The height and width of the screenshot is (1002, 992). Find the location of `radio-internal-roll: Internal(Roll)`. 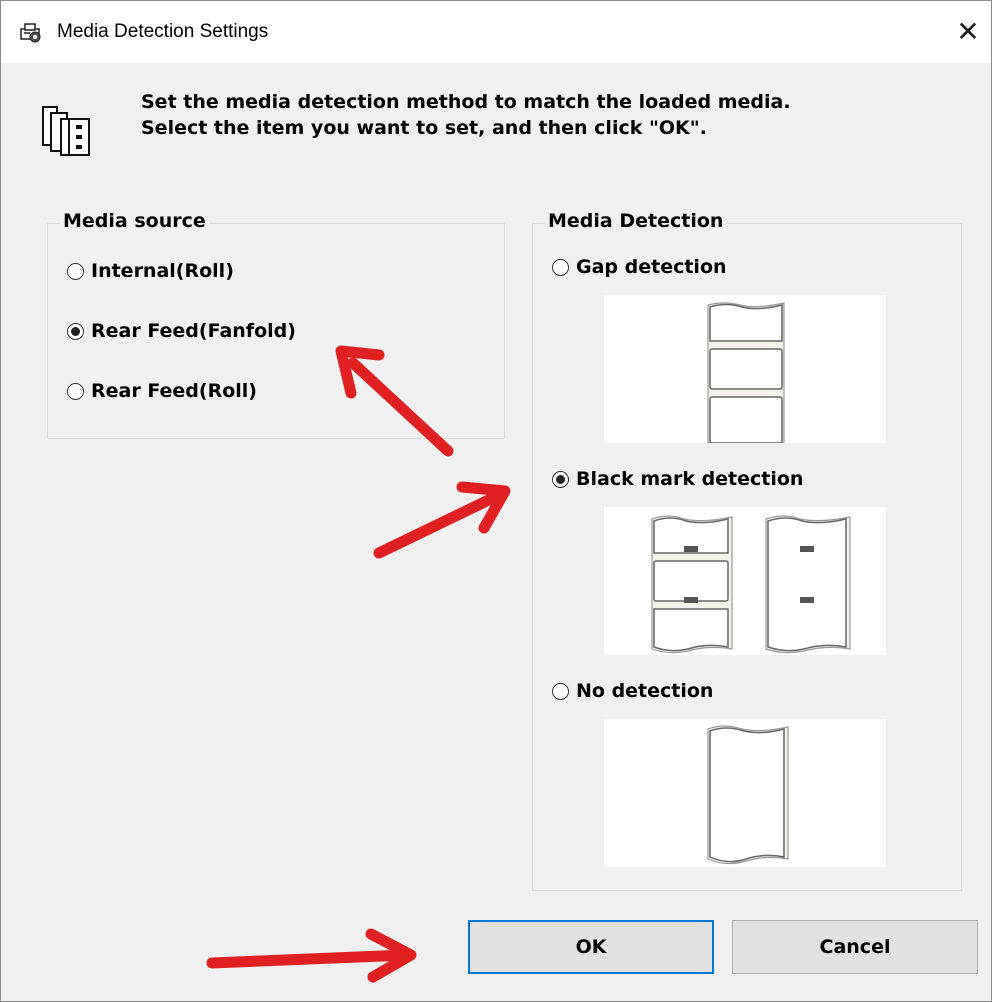

radio-internal-roll: Internal(Roll) is located at coordinates (150, 271).